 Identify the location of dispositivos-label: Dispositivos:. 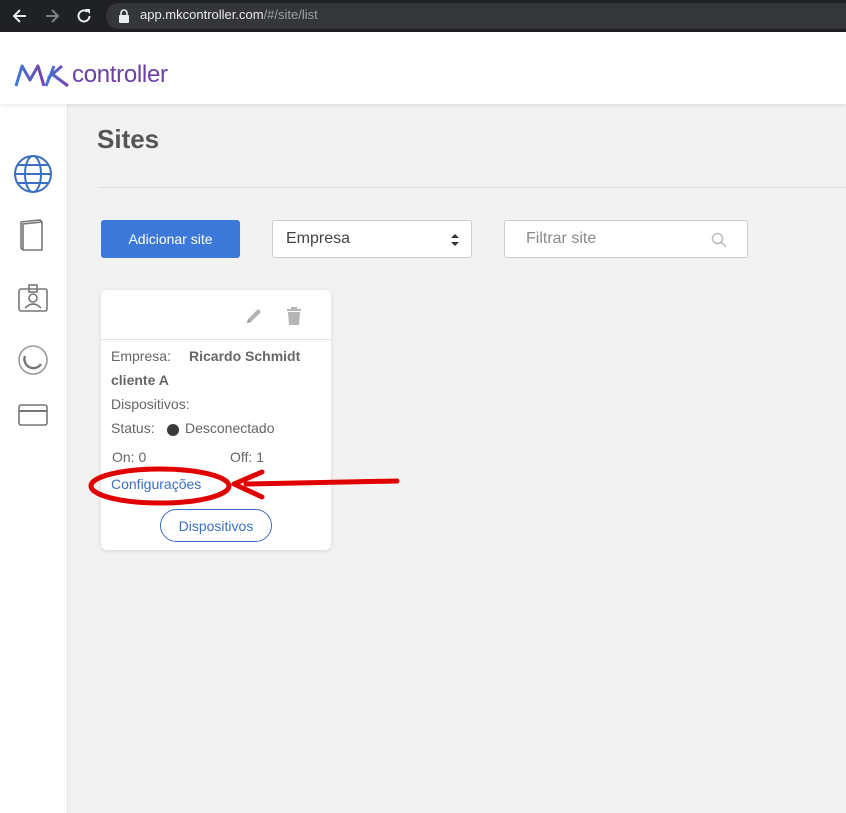
(150, 404).